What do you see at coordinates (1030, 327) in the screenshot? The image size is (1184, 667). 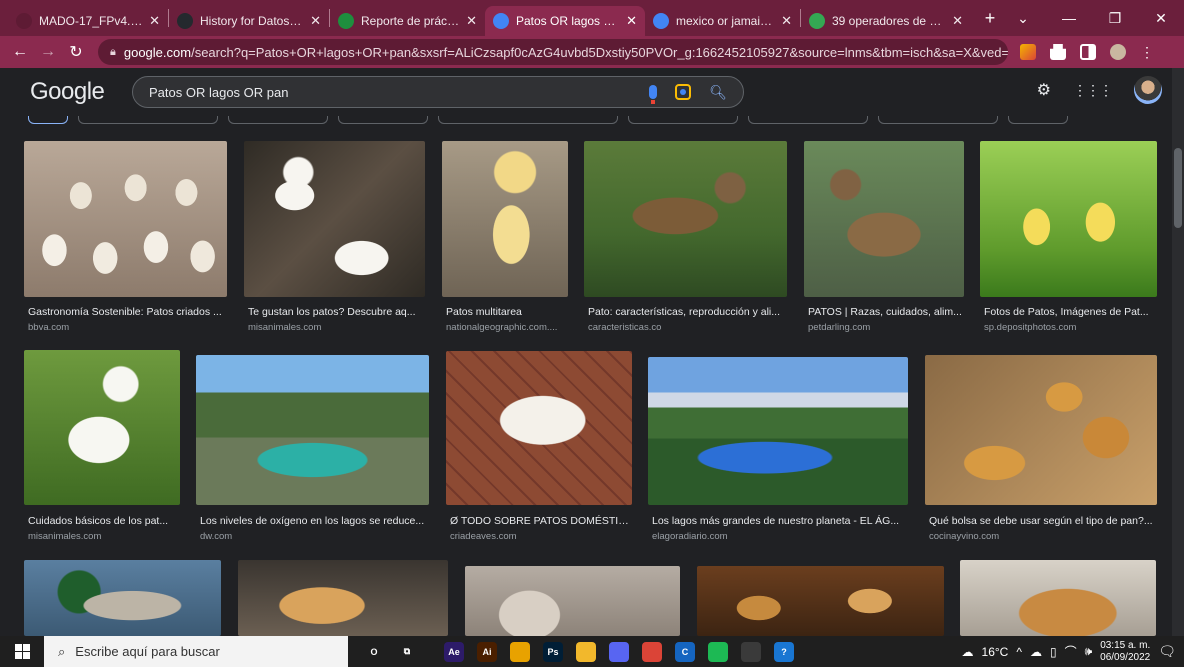 I see `result-source: sp.depositphotos.com` at bounding box center [1030, 327].